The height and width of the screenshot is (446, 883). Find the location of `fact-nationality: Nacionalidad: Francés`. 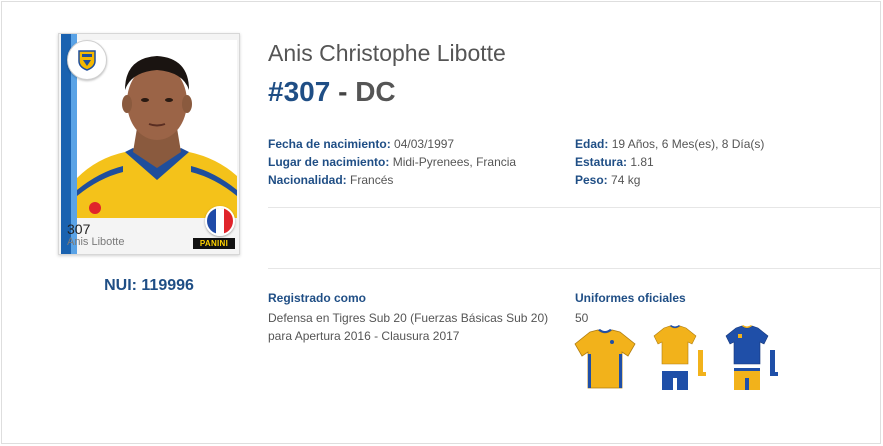

fact-nationality: Nacionalidad: Francés is located at coordinates (331, 180).